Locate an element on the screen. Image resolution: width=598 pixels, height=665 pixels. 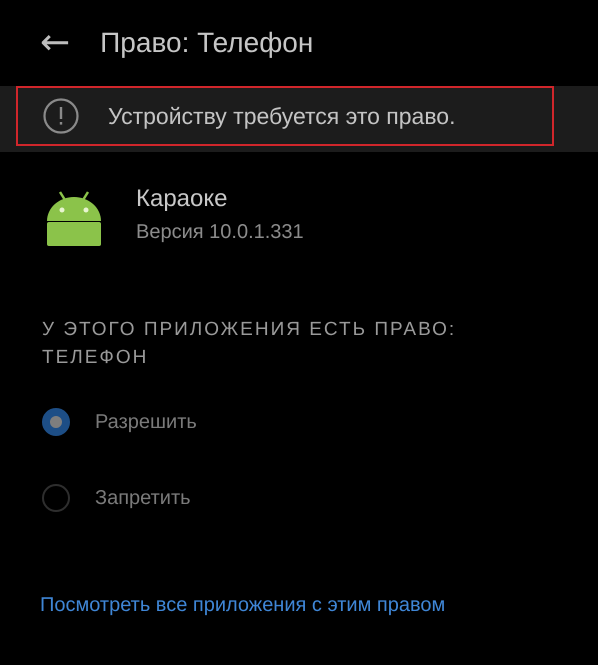
warning-icon is located at coordinates (61, 116).